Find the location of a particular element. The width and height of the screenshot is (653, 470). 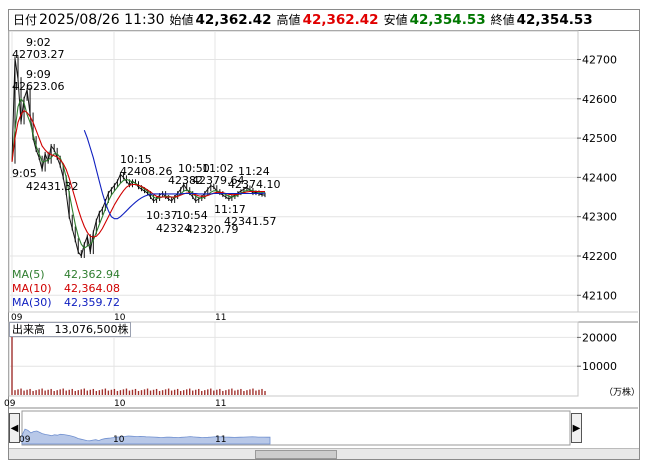

price-tick-label: 42600 is located at coordinates (599, 99).